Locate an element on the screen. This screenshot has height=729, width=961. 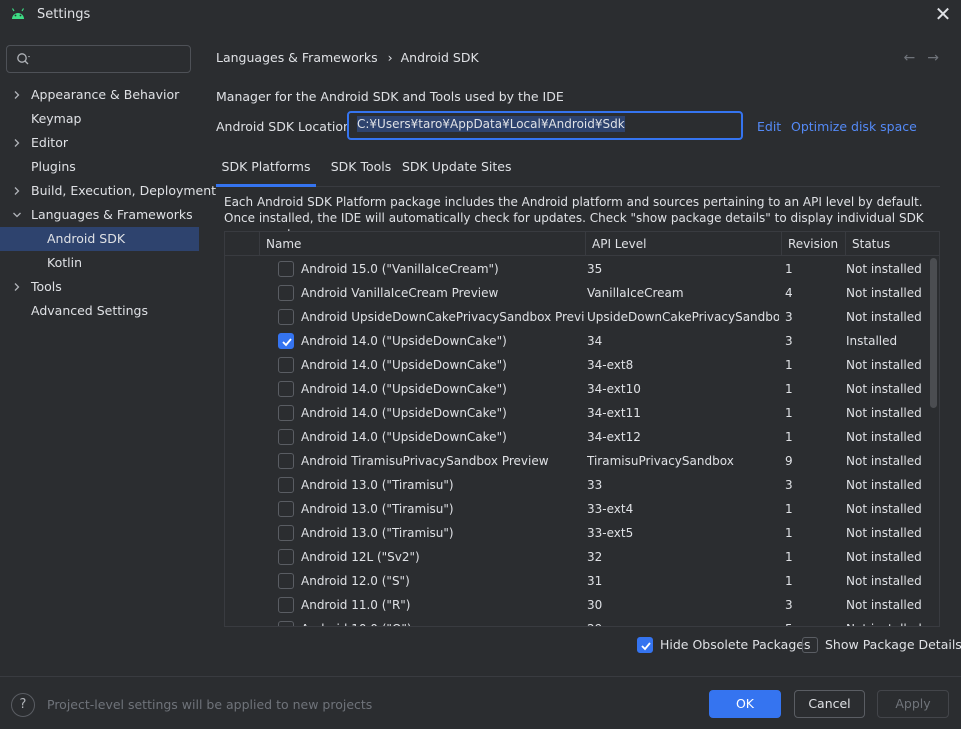
sidebar-item-advanced-settings: Advanced Settings is located at coordinates (99, 311).